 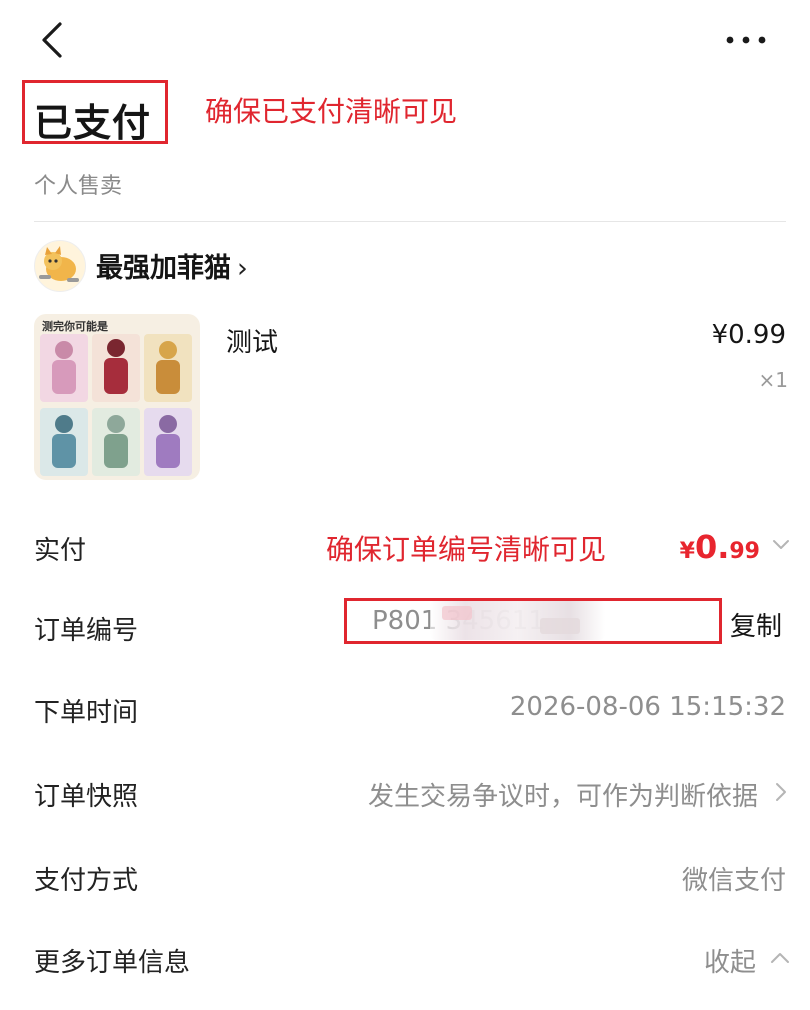 What do you see at coordinates (331, 111) in the screenshot?
I see `annotation-status: 确保已支付清晰可见` at bounding box center [331, 111].